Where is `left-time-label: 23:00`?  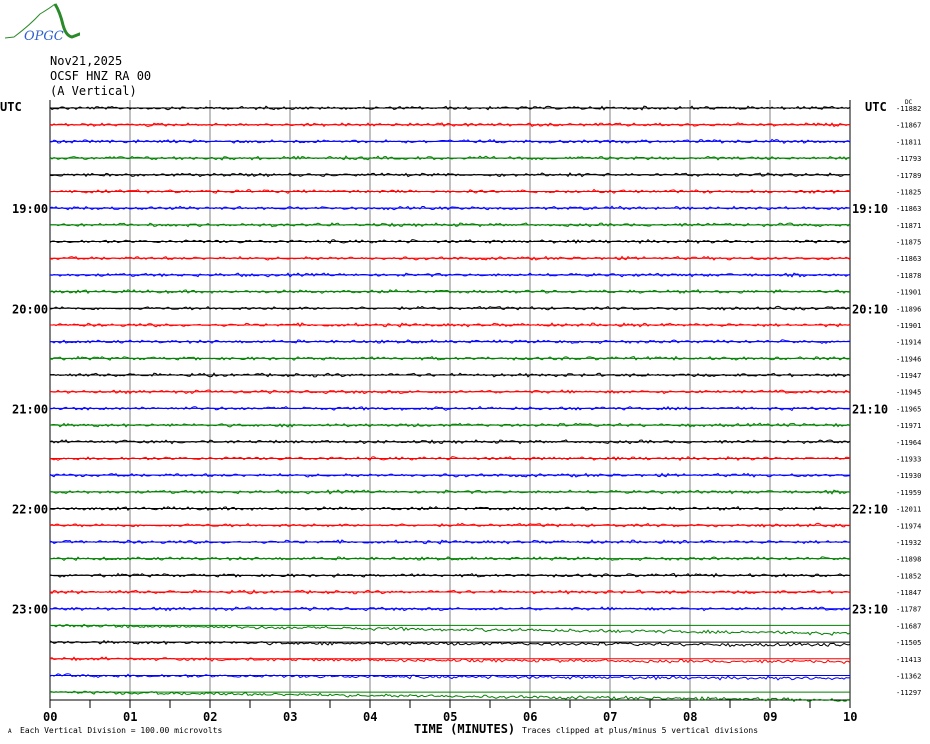 left-time-label: 23:00 is located at coordinates (30, 610).